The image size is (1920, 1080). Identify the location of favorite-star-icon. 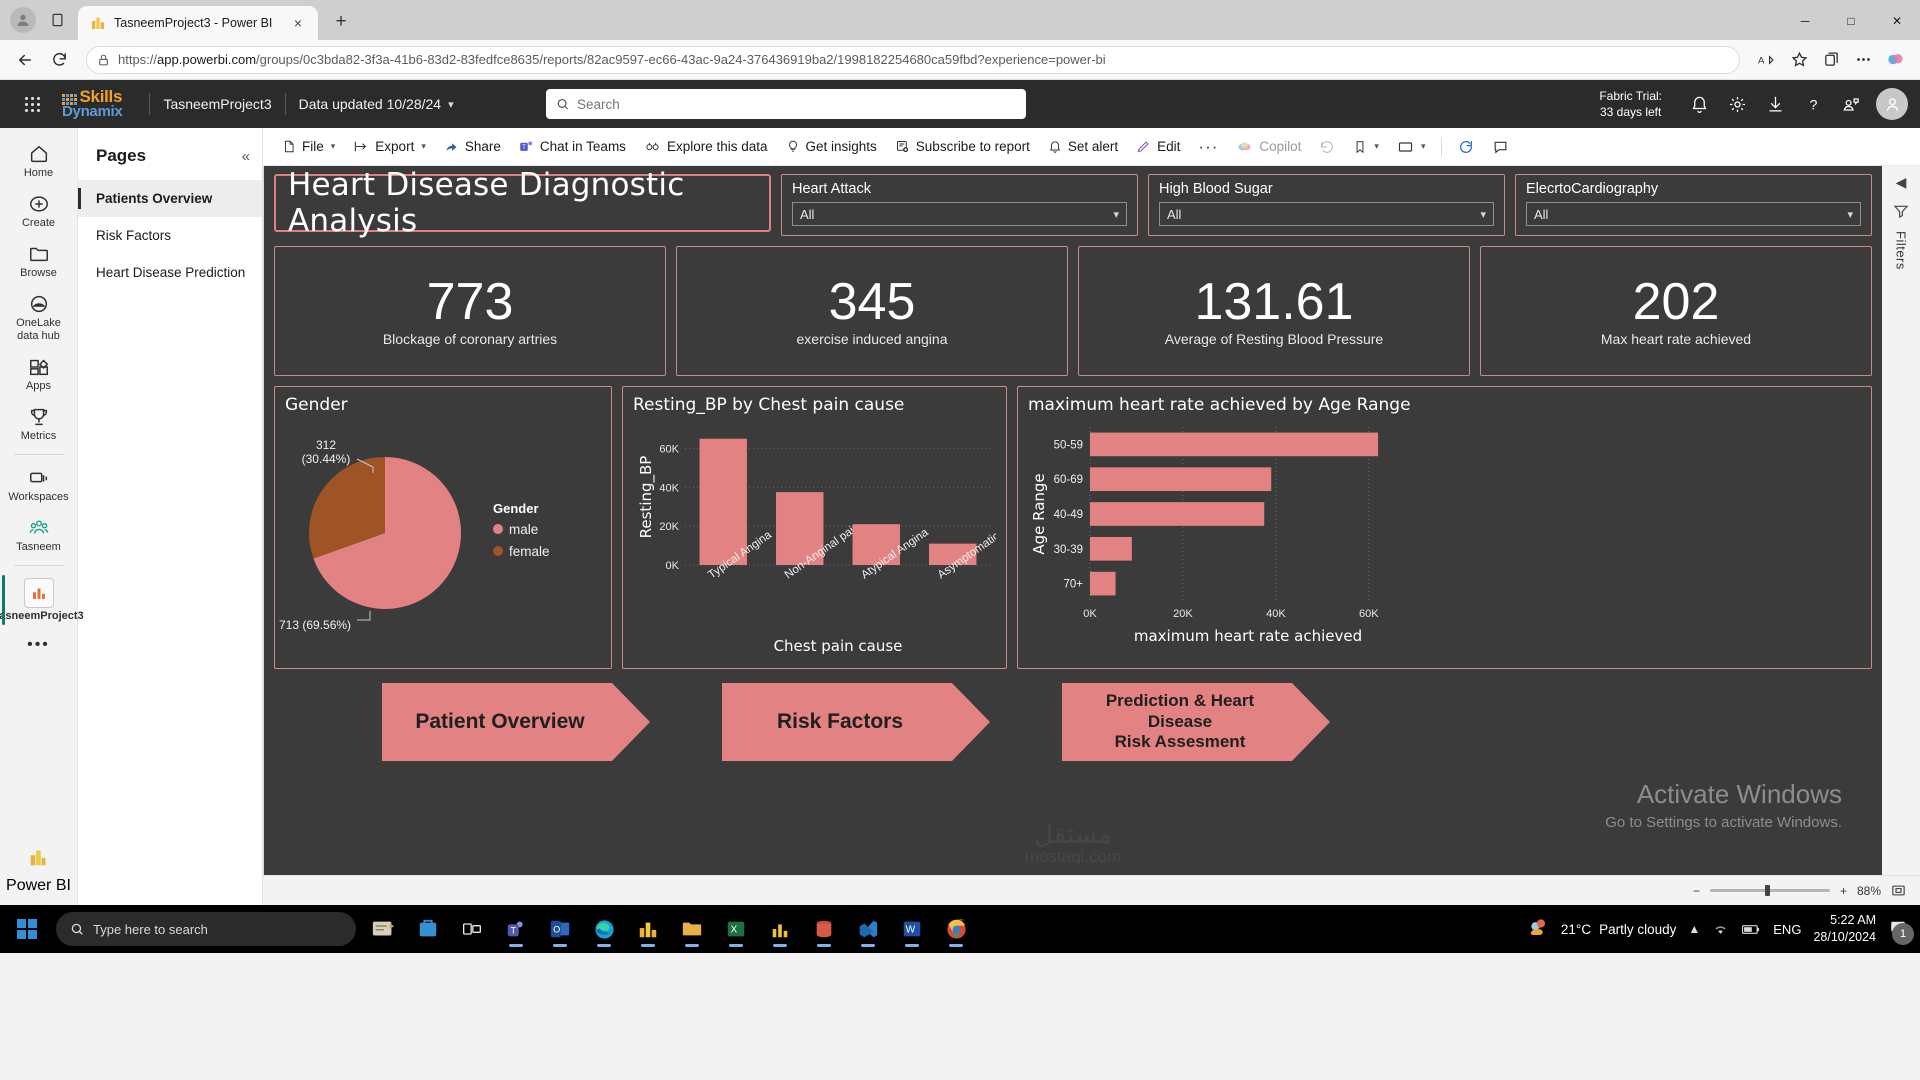
(1799, 60).